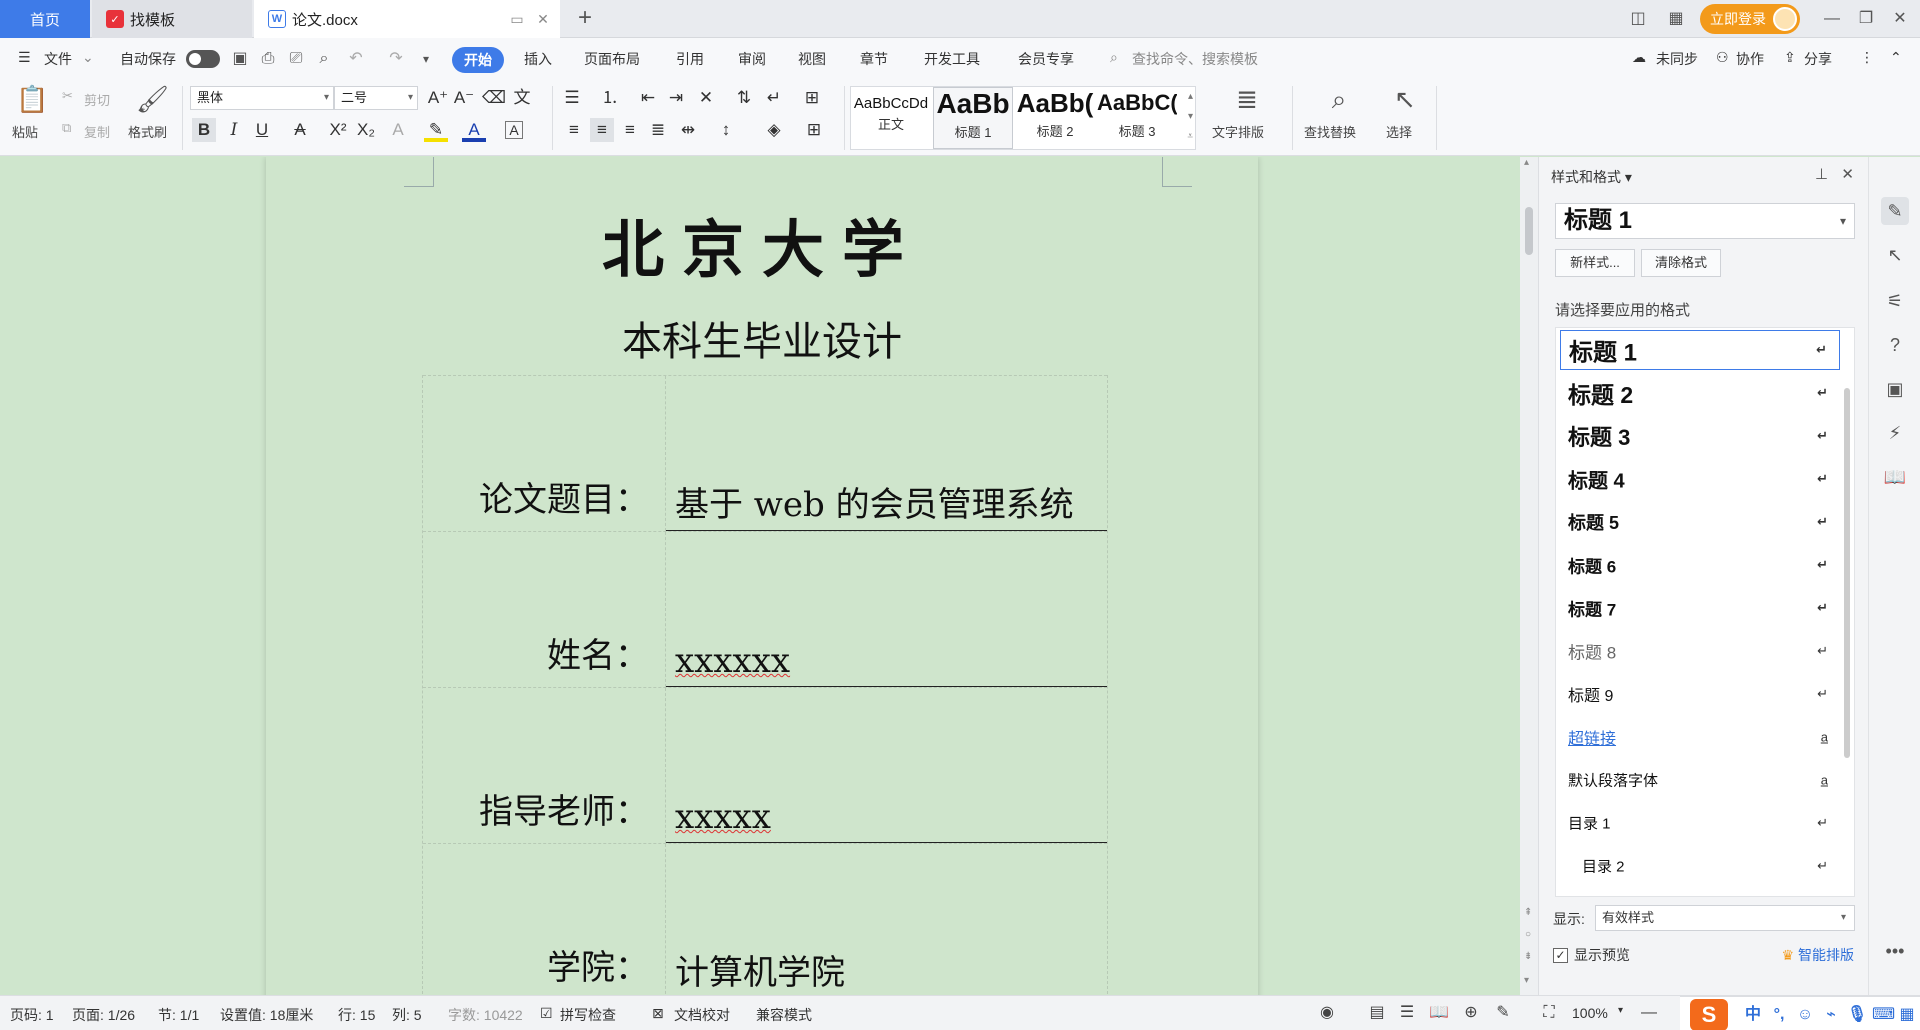  Describe the element at coordinates (45, 19) in the screenshot. I see `tab-home: 首页` at that location.